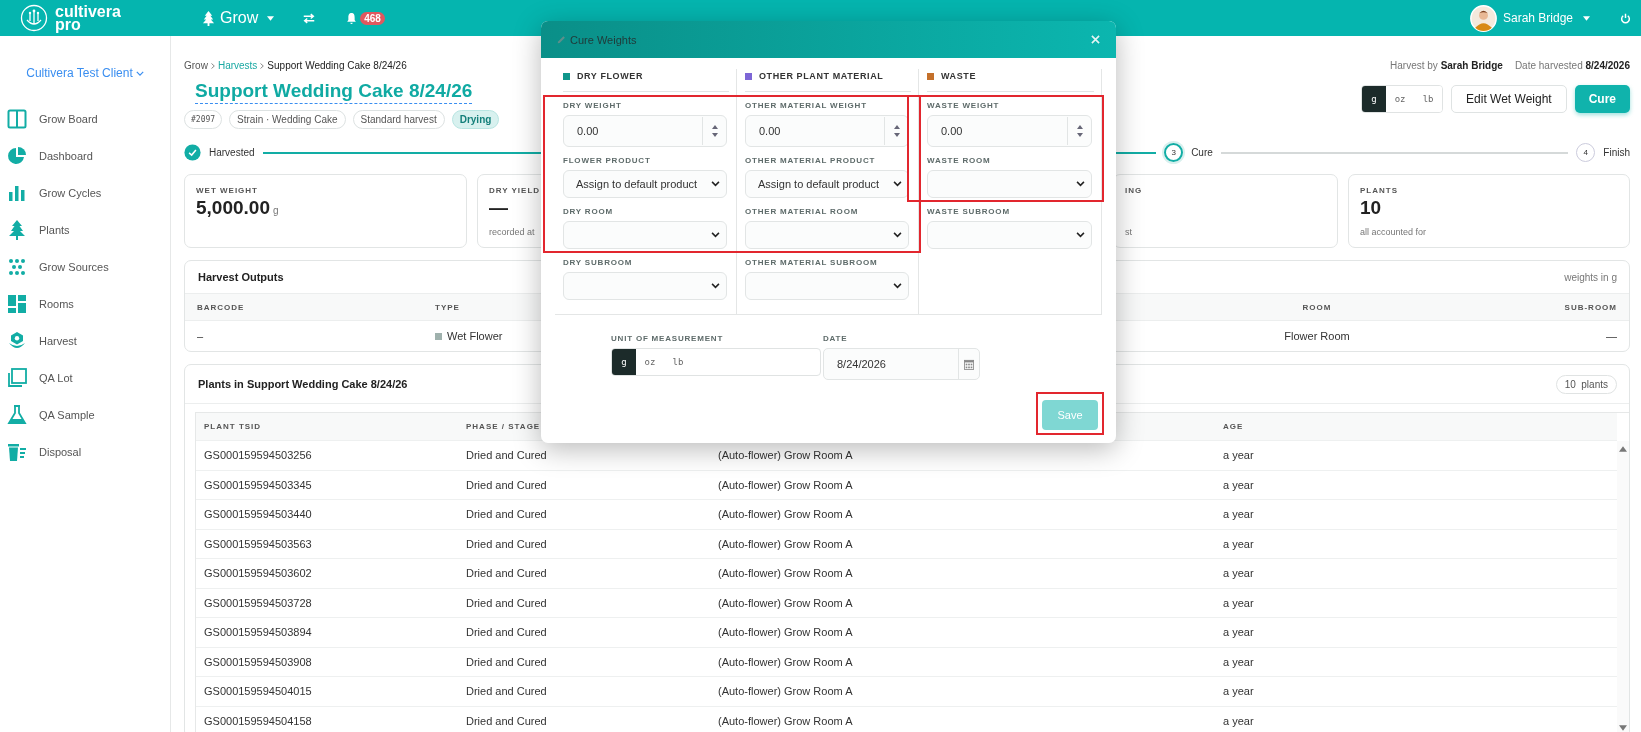 The height and width of the screenshot is (732, 1641). What do you see at coordinates (603, 39) in the screenshot?
I see `dialog-title: Cure Weights` at bounding box center [603, 39].